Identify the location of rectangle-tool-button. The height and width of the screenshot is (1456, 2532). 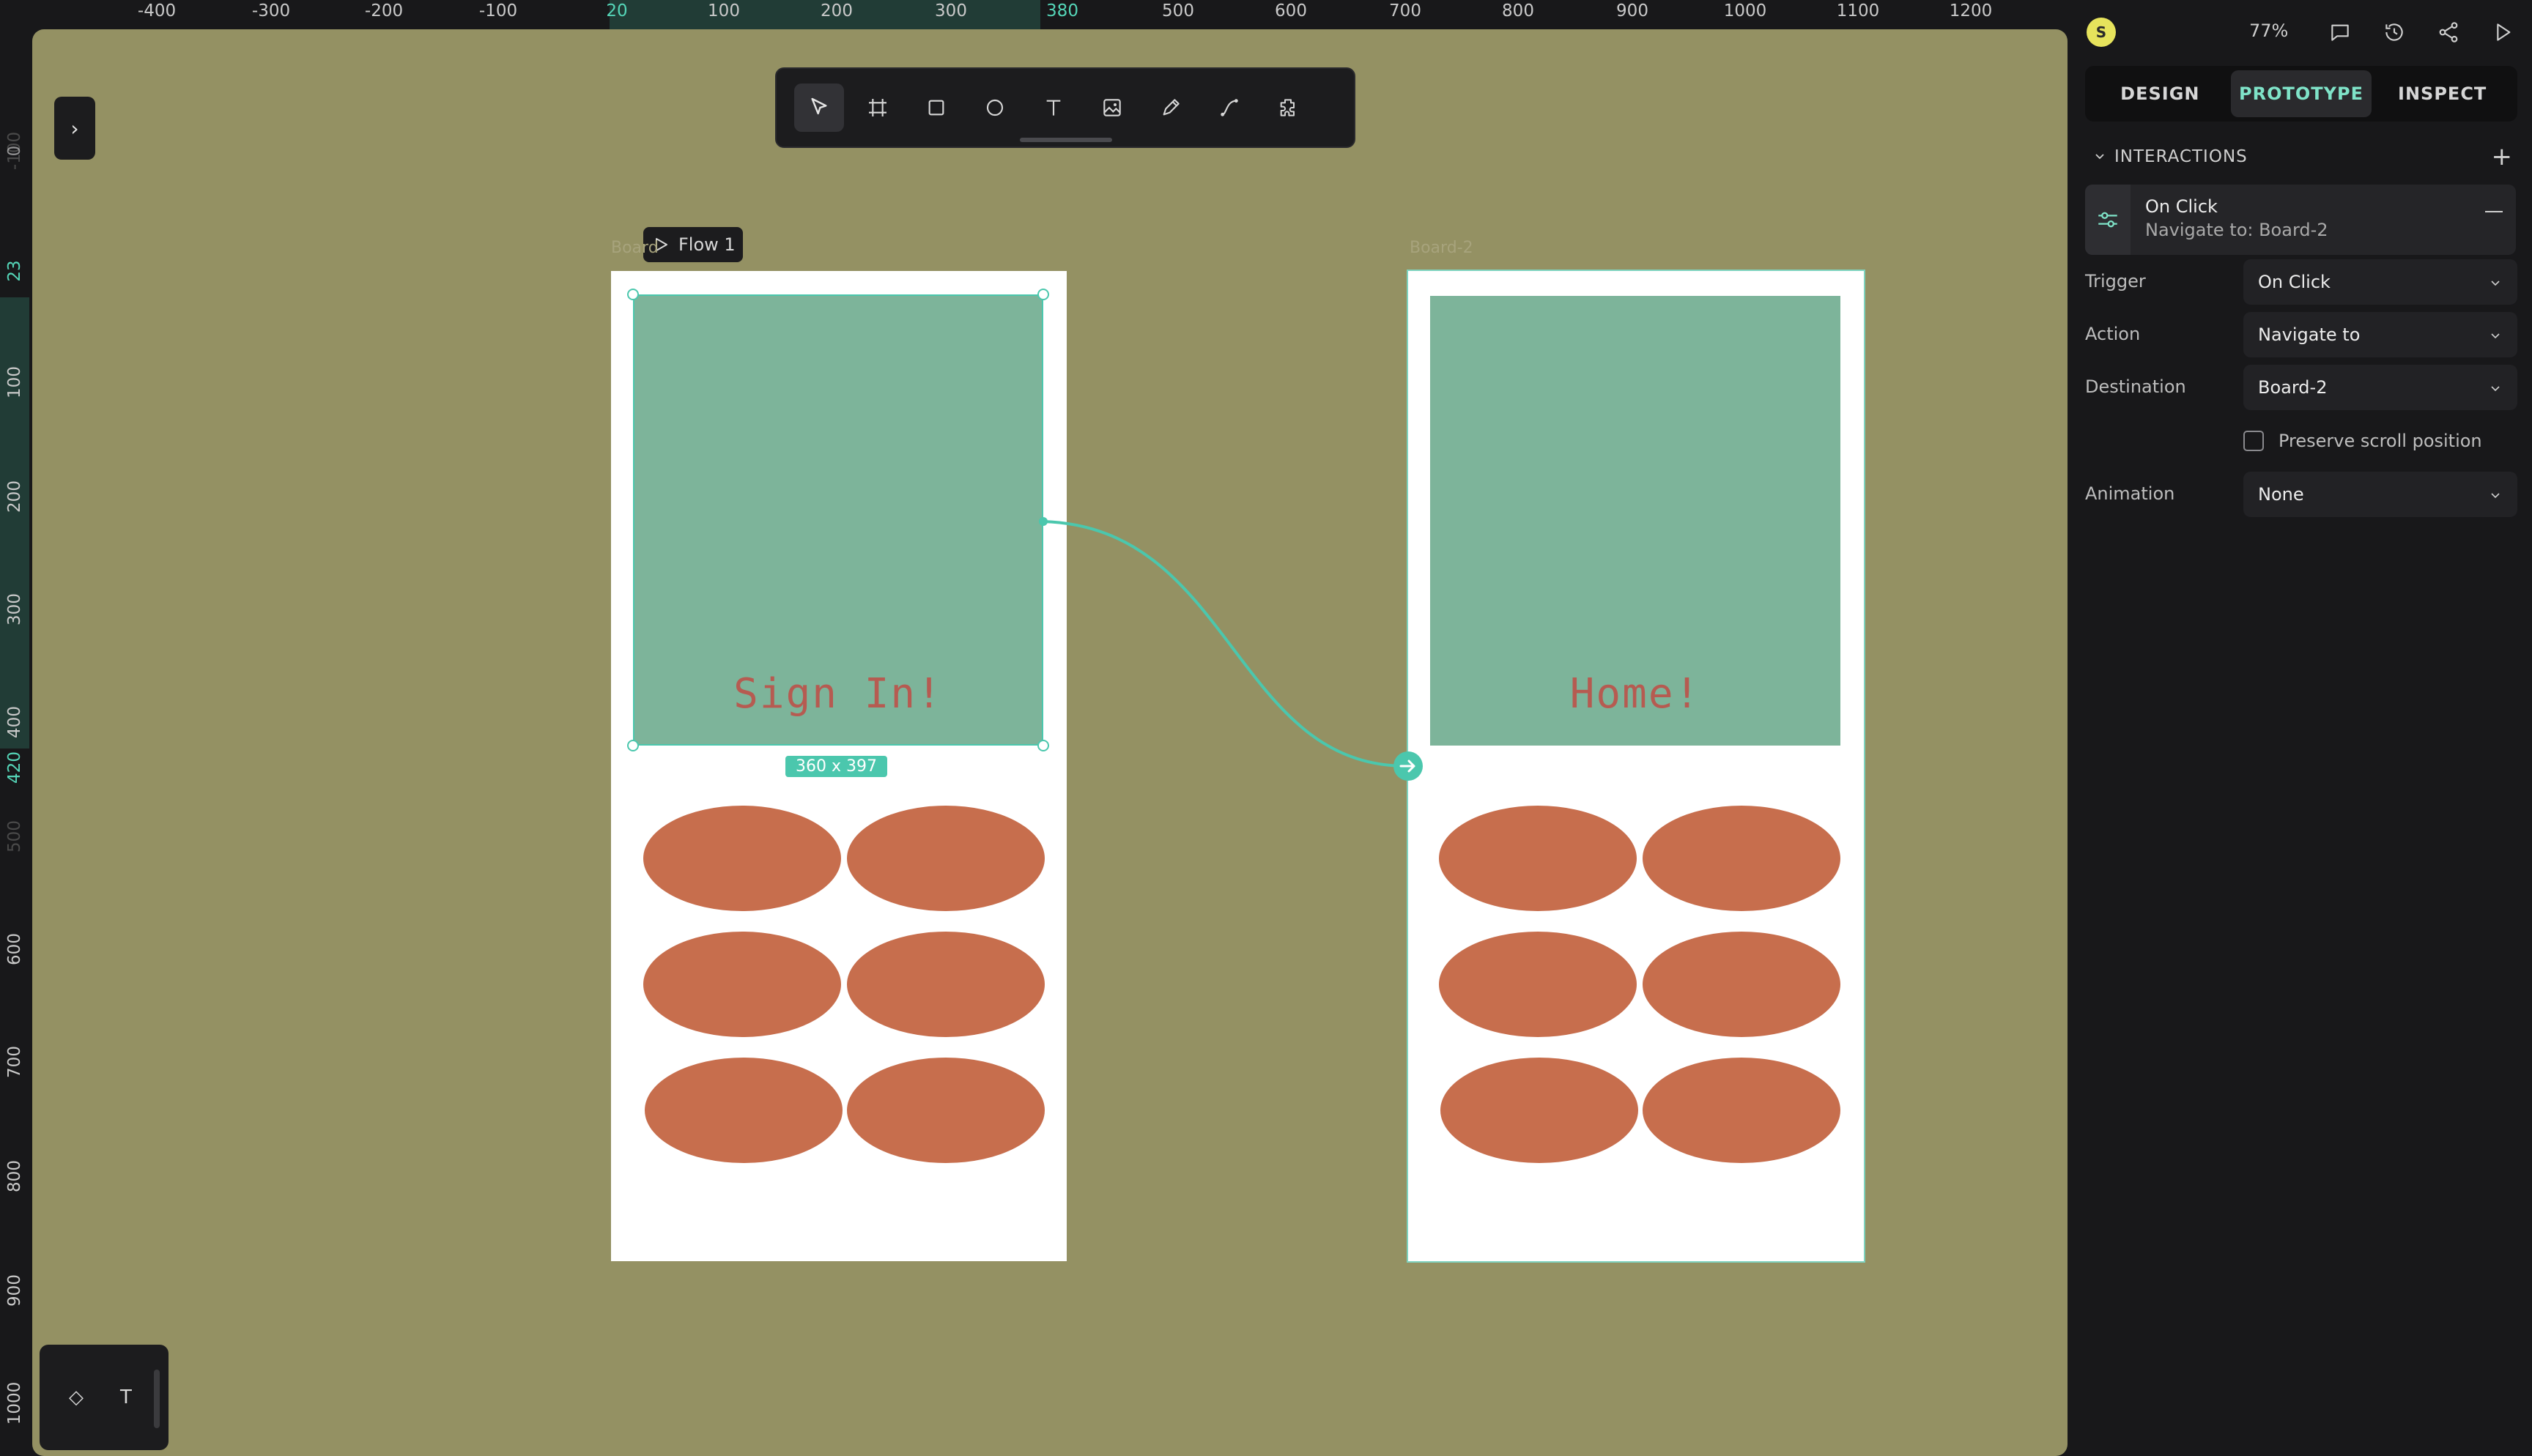
(936, 108).